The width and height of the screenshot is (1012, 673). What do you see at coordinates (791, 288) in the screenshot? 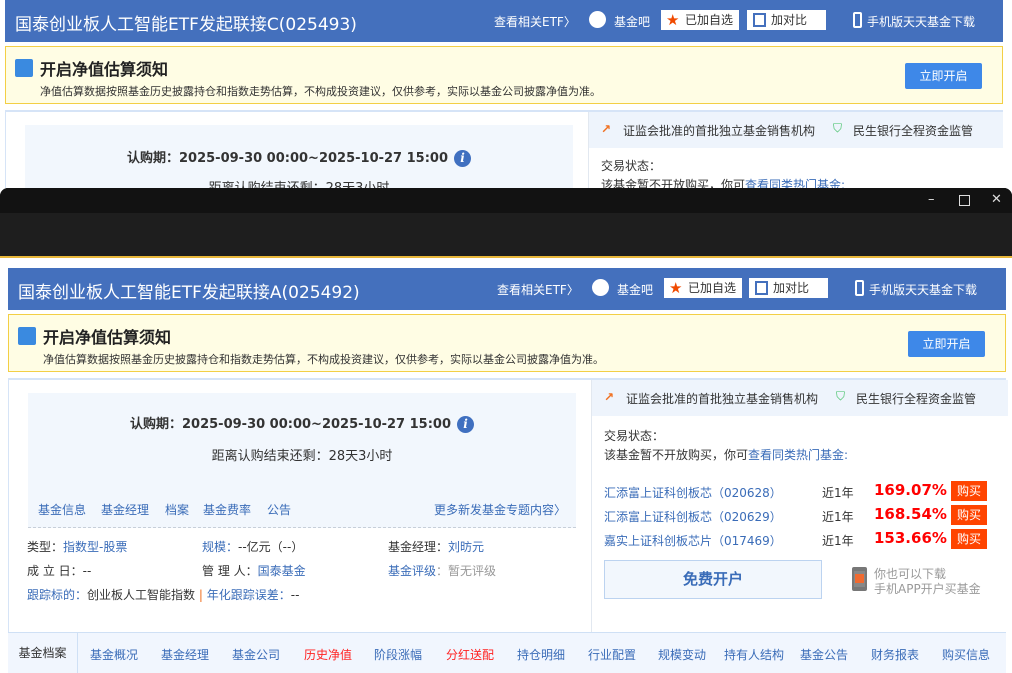
I see `compare-label: 加对比` at bounding box center [791, 288].